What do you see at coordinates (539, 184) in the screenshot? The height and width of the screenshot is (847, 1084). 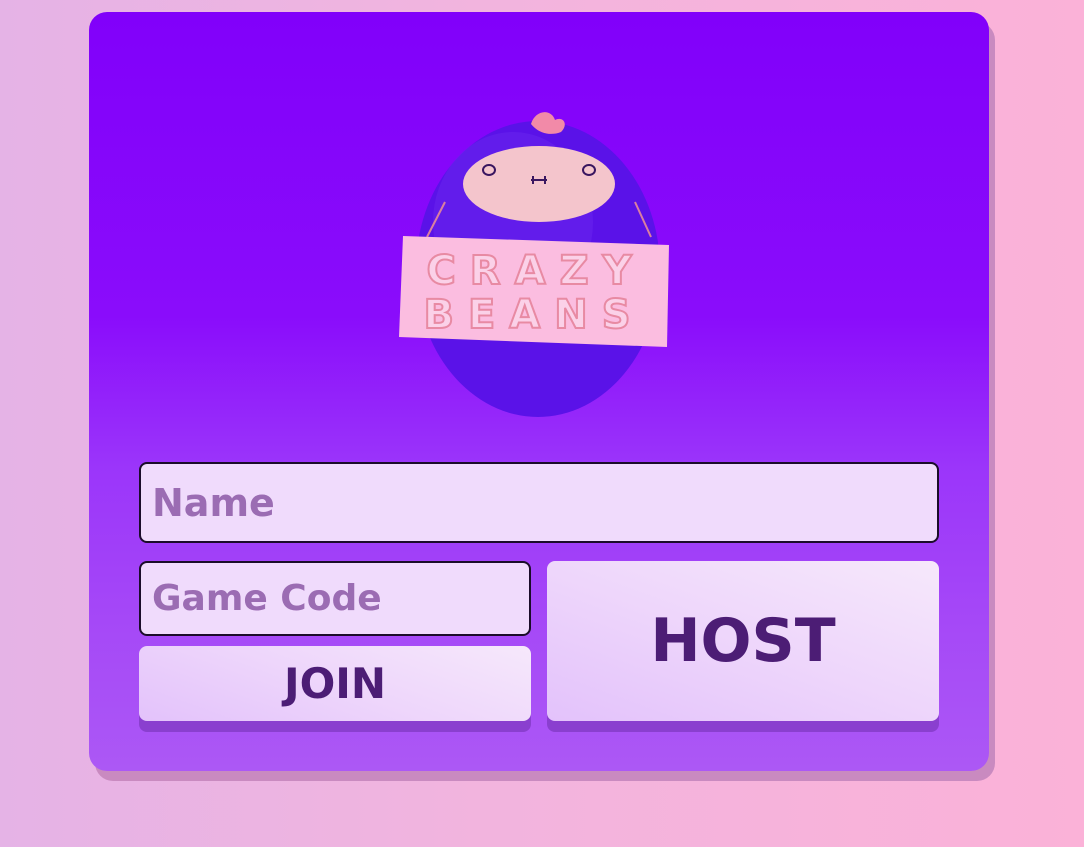 I see `bean-face` at bounding box center [539, 184].